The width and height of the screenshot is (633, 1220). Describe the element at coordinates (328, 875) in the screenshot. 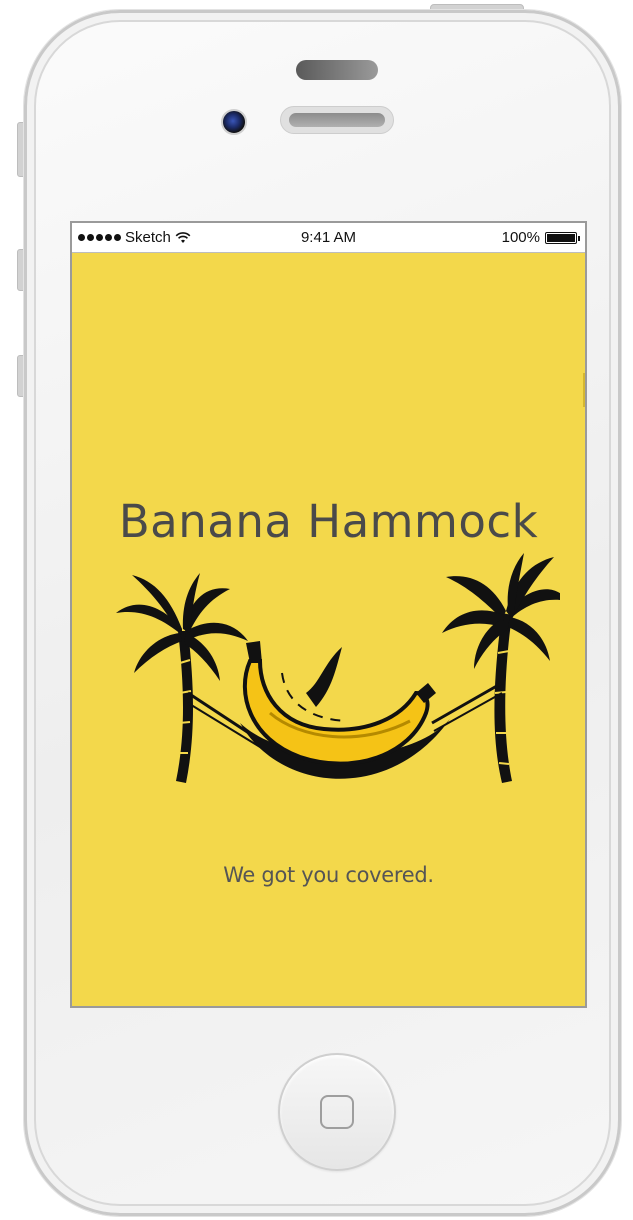

I see `app-tagline: We got you covered.` at that location.